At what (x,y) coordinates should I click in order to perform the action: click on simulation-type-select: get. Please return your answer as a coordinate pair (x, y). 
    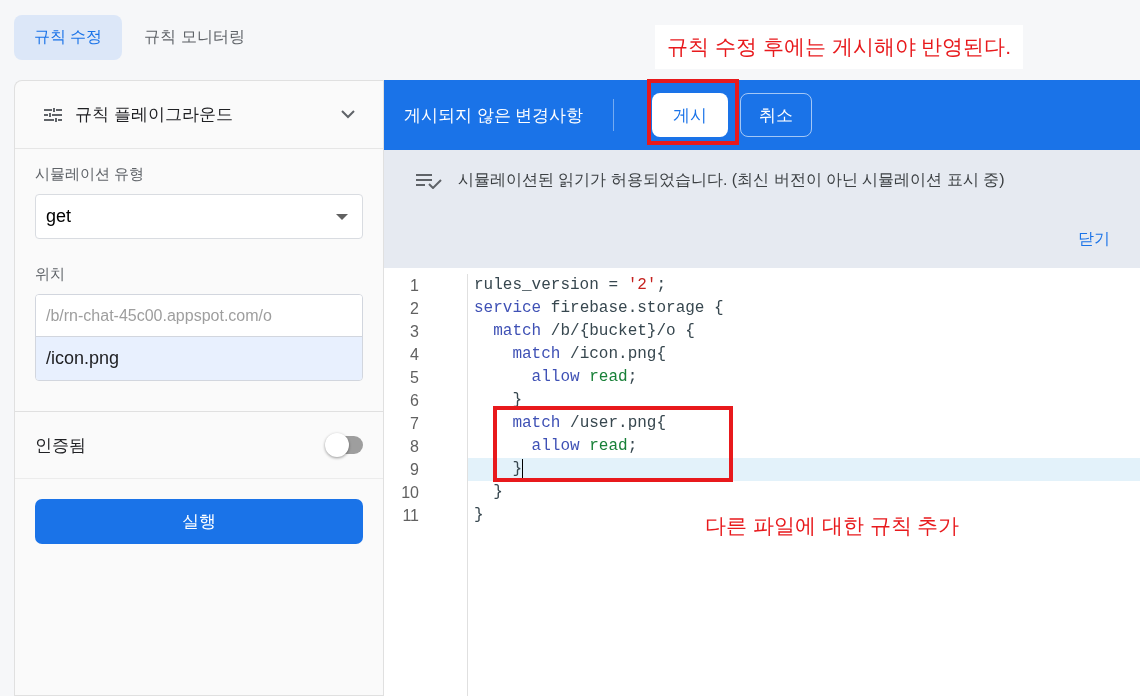
    Looking at the image, I should click on (199, 216).